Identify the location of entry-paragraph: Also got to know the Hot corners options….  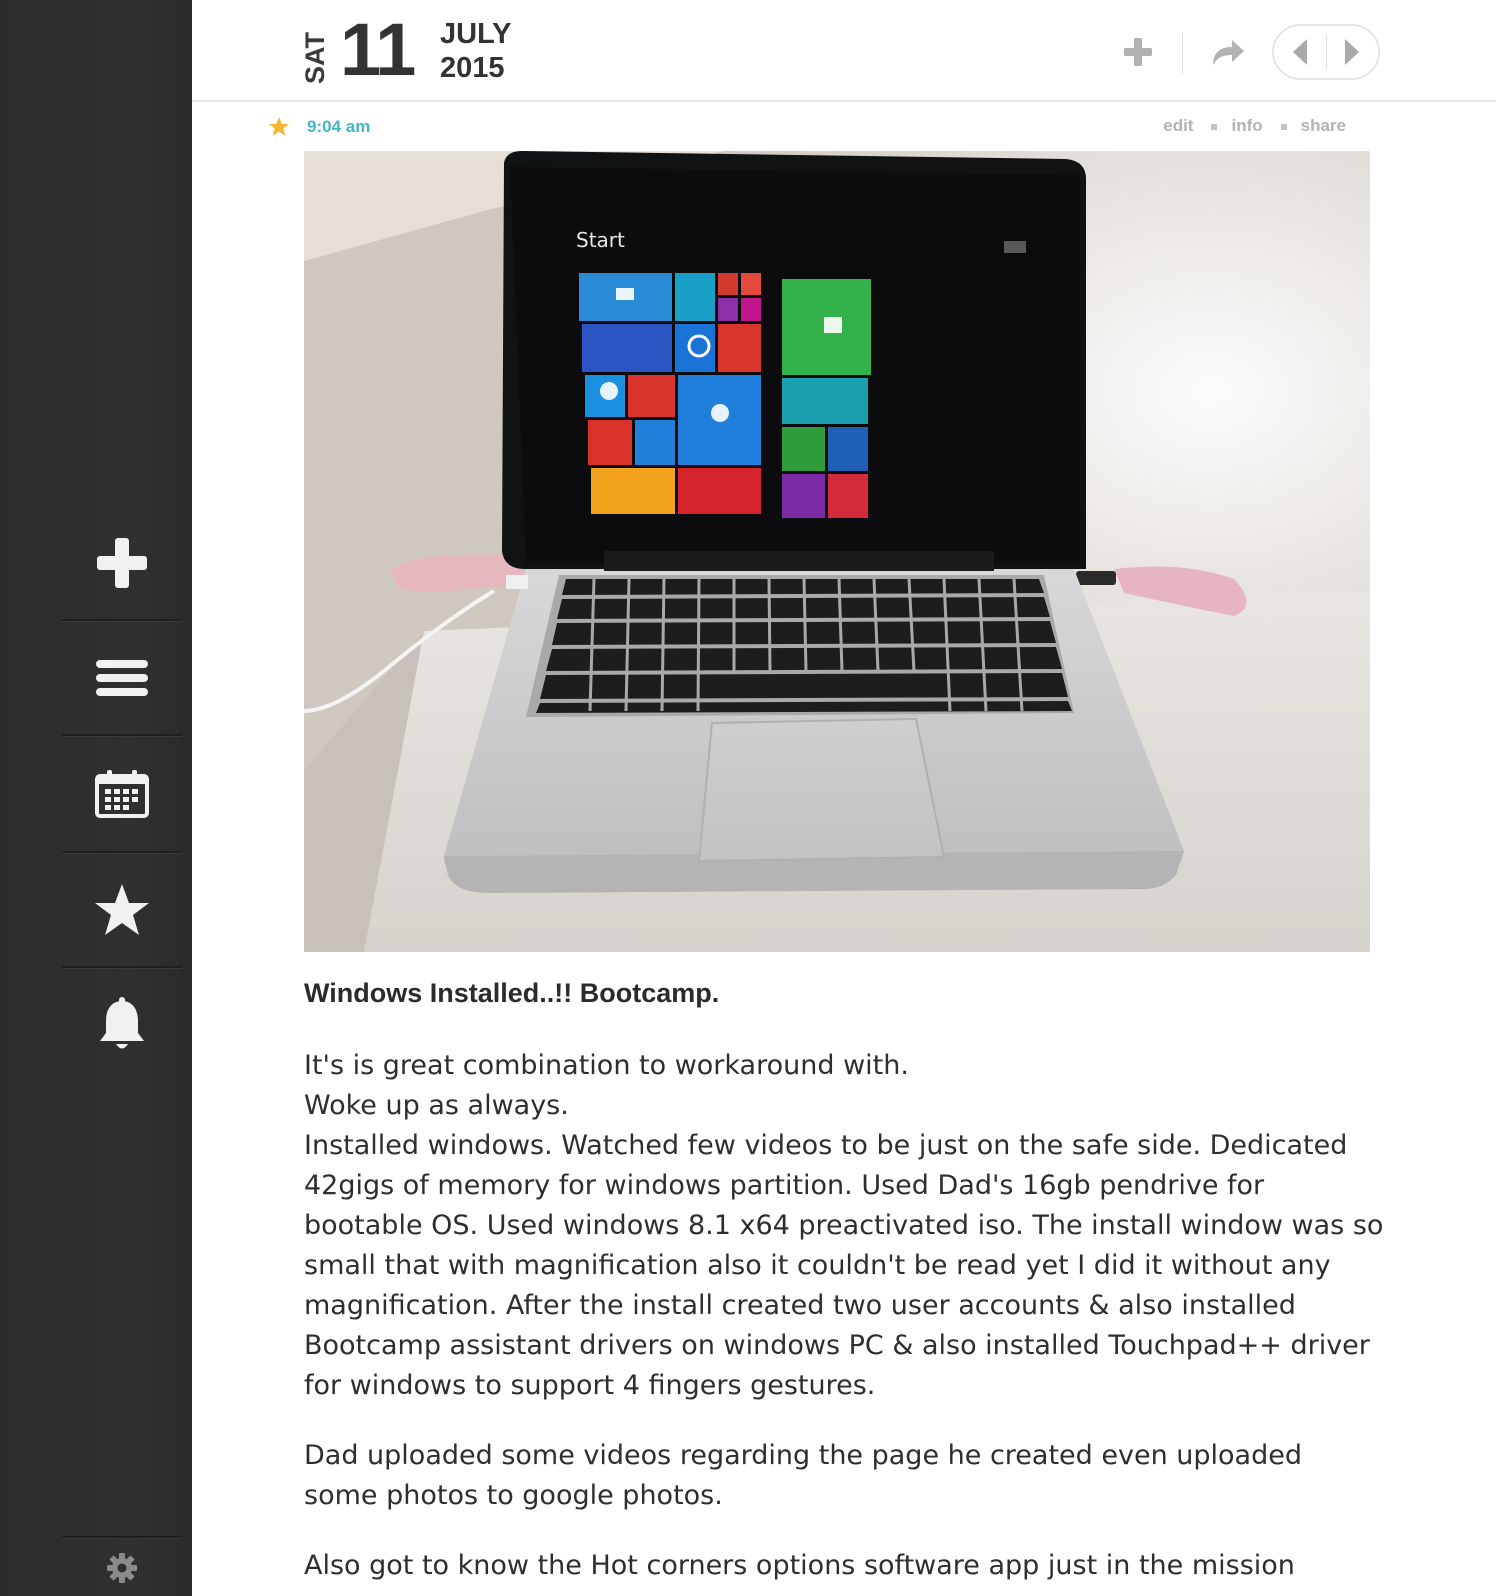
(799, 1565).